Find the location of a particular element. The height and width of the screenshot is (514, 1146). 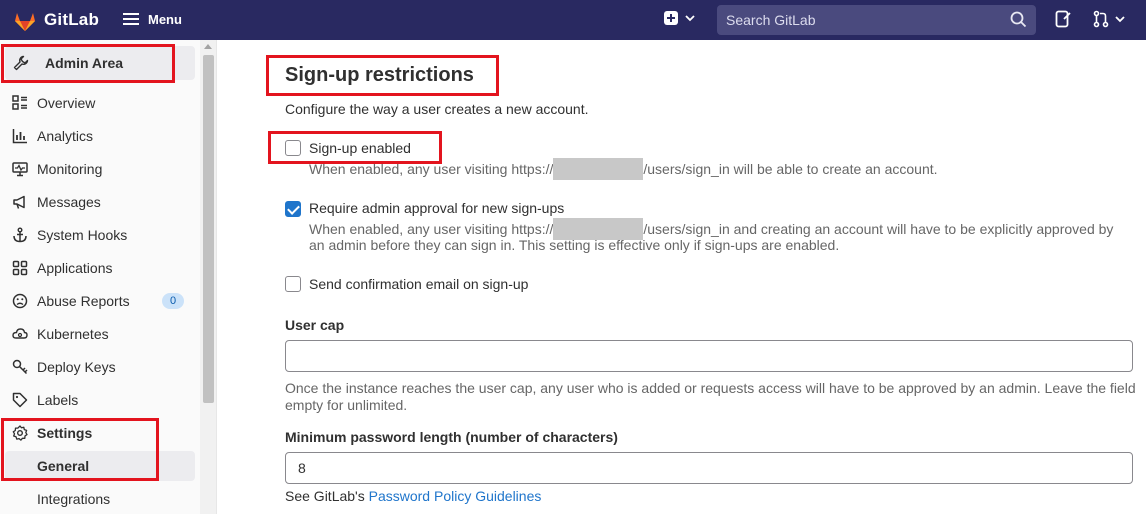

sidebar-item-monitoring: Monitoring is located at coordinates (100, 169).